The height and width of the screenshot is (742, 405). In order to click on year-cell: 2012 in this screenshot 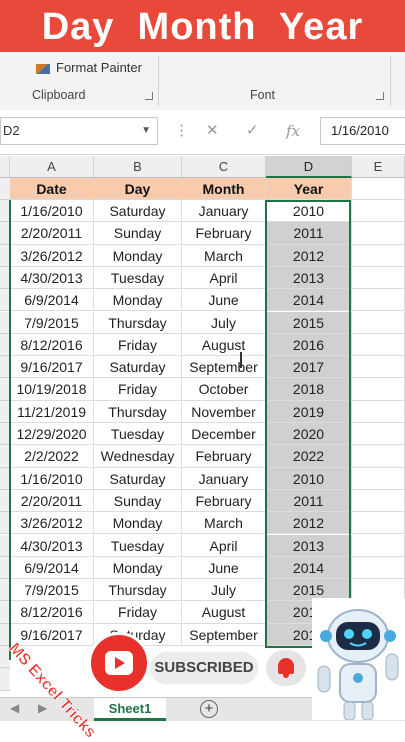, I will do `click(309, 255)`.